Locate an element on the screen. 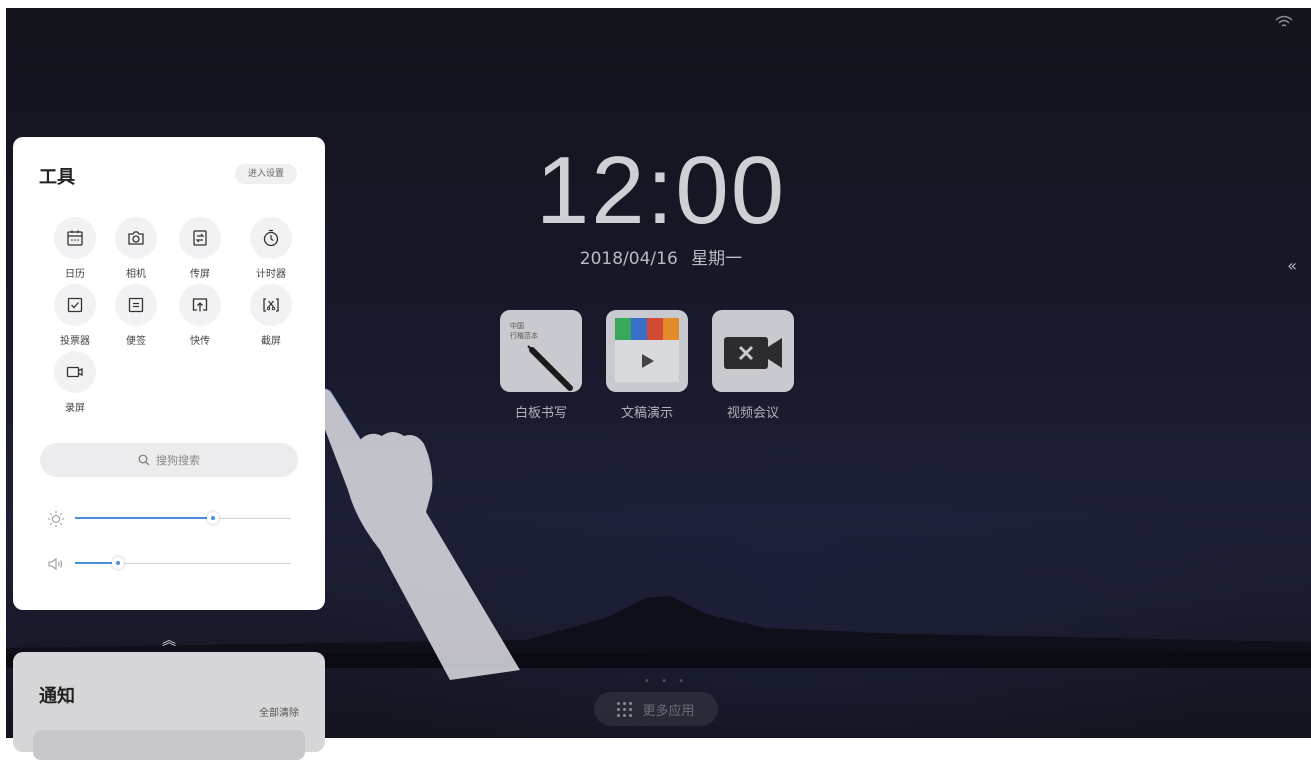 The height and width of the screenshot is (760, 1311). tool-screen-record: 录屏 is located at coordinates (75, 382).